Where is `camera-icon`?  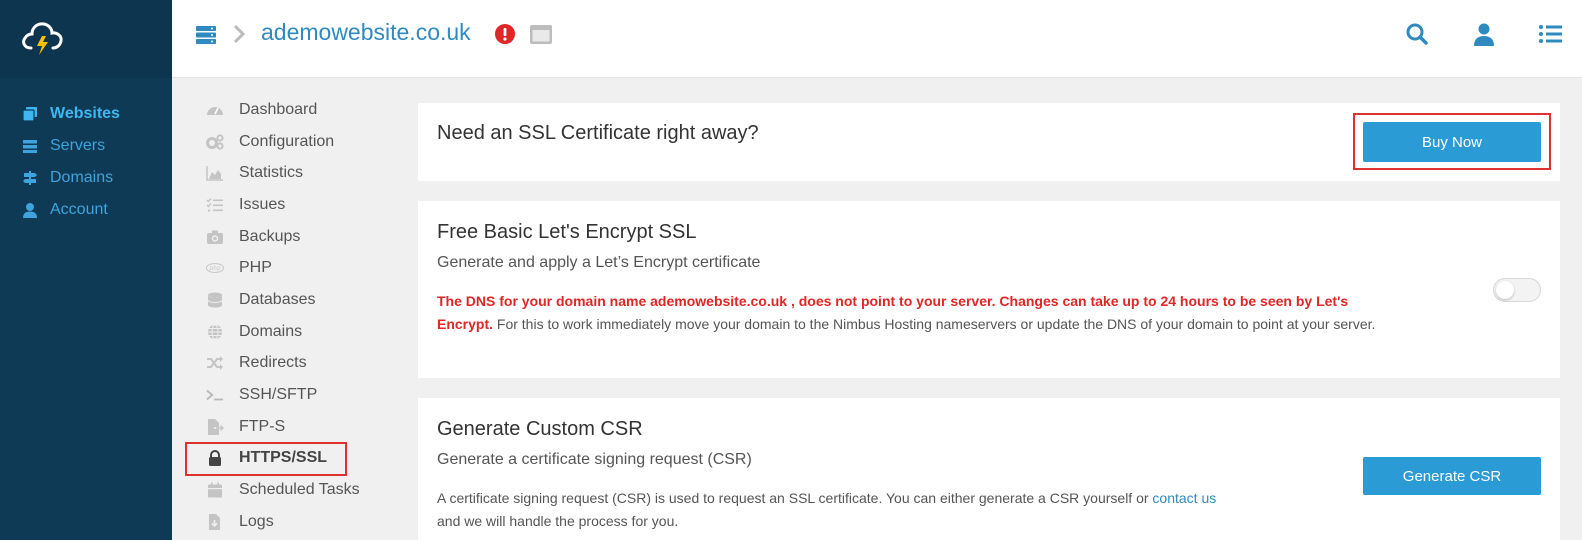 camera-icon is located at coordinates (215, 237).